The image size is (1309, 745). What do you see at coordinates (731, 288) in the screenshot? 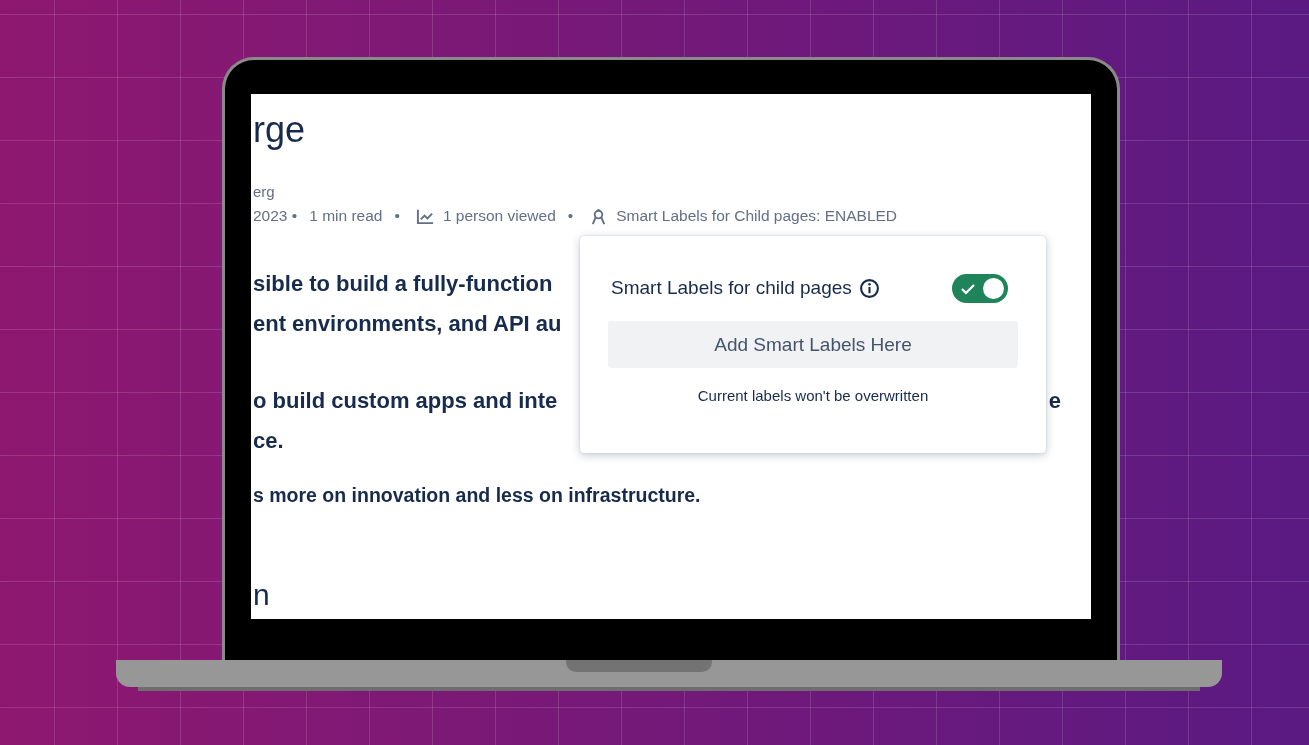
I see `toggle-label: Smart Labels for child pages` at bounding box center [731, 288].